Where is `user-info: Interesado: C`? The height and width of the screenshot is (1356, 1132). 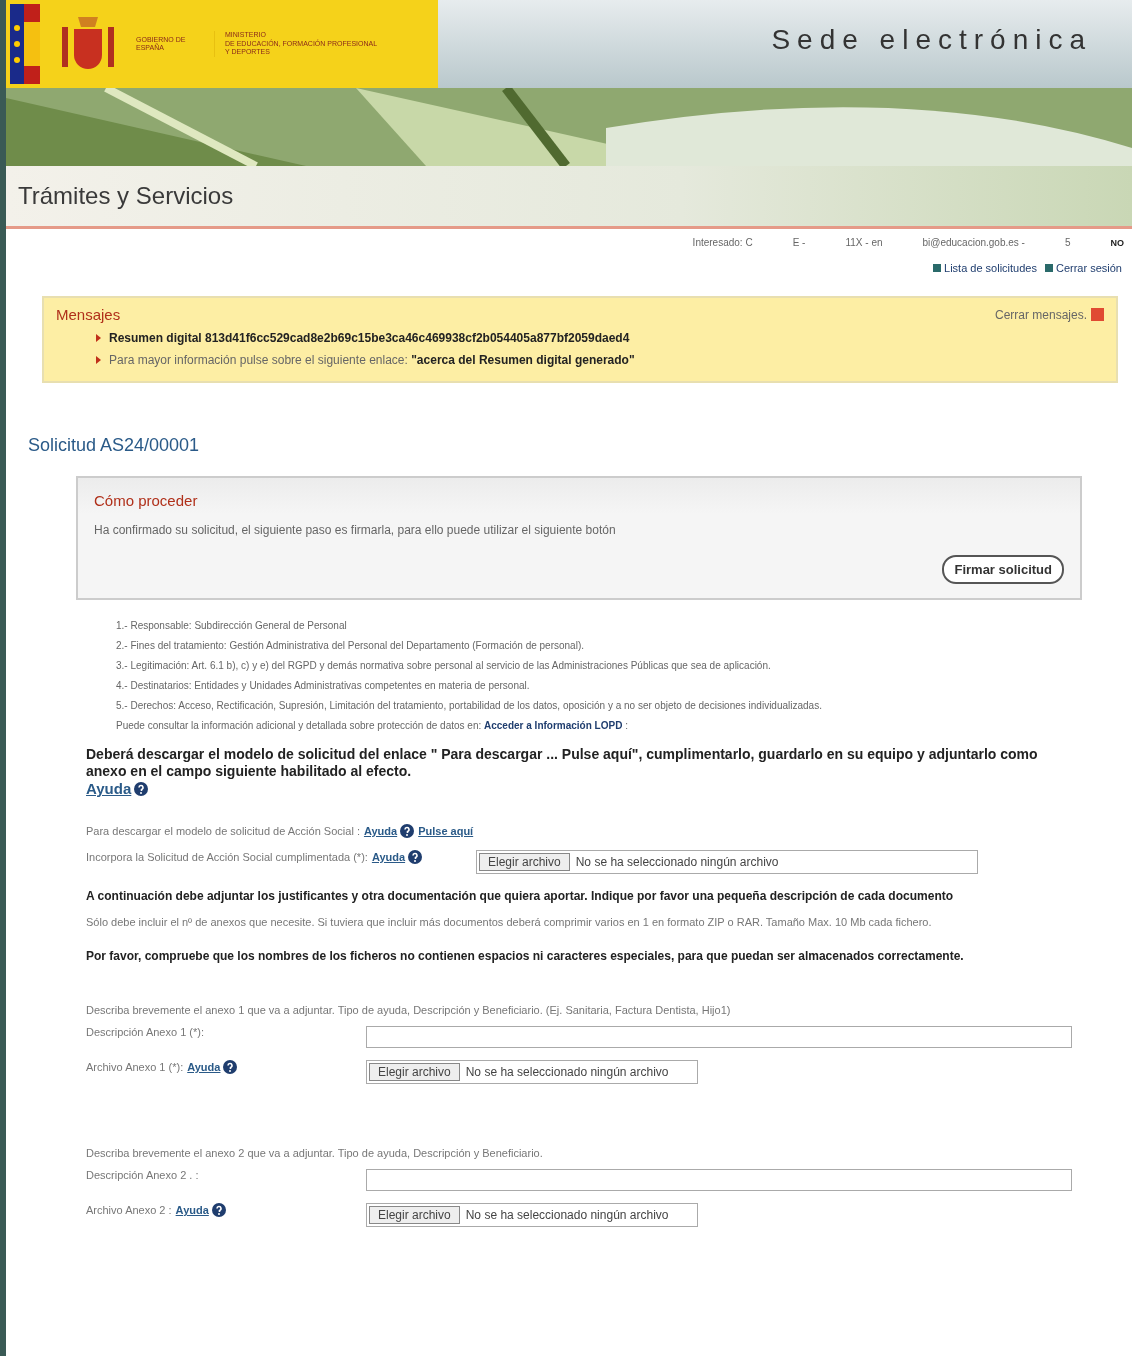
user-info: Interesado: C is located at coordinates (722, 242).